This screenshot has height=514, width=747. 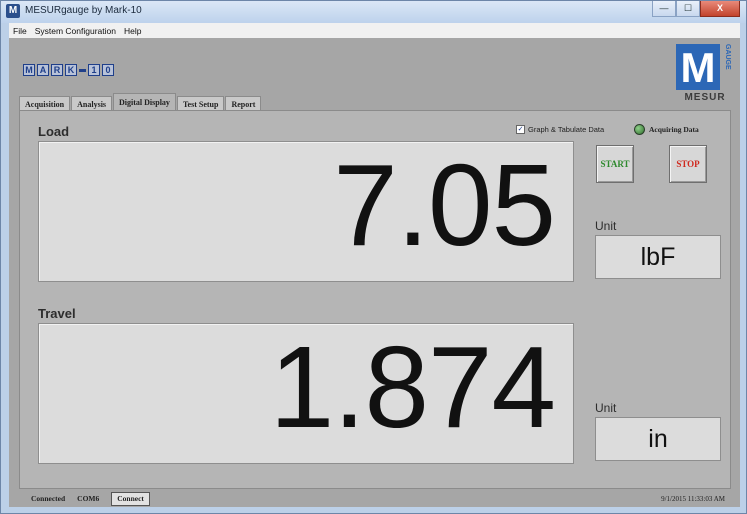 What do you see at coordinates (71, 70) in the screenshot?
I see `logo-letter: K` at bounding box center [71, 70].